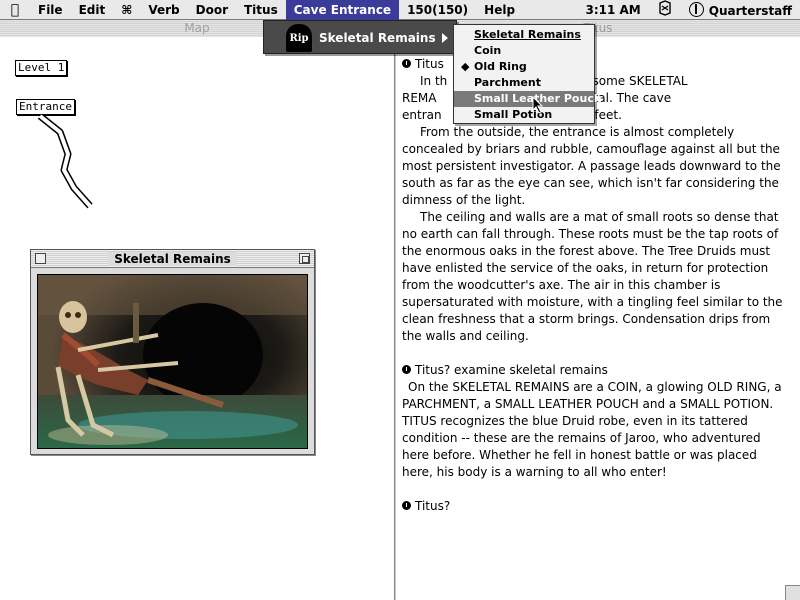 The height and width of the screenshot is (600, 800). Describe the element at coordinates (437, 10) in the screenshot. I see `menu-hit-points: 150(150)` at that location.